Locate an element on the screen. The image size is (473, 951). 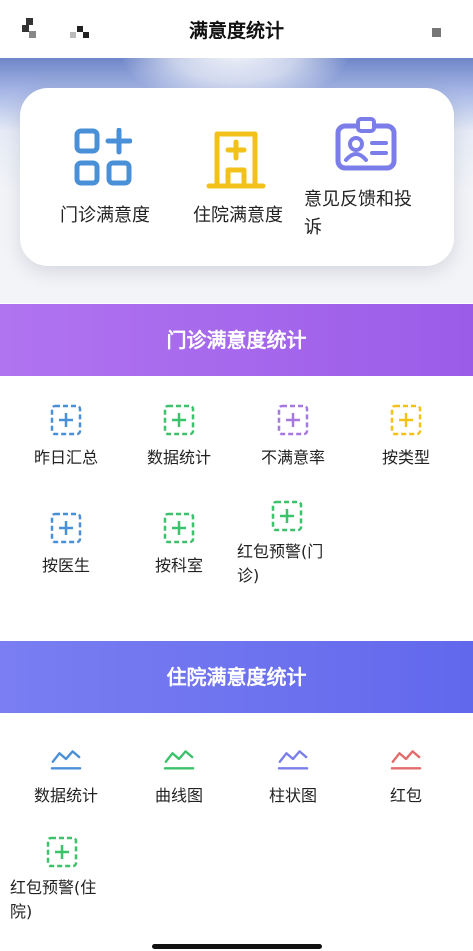
quick-link-label: 门诊满意度 is located at coordinates (105, 215).